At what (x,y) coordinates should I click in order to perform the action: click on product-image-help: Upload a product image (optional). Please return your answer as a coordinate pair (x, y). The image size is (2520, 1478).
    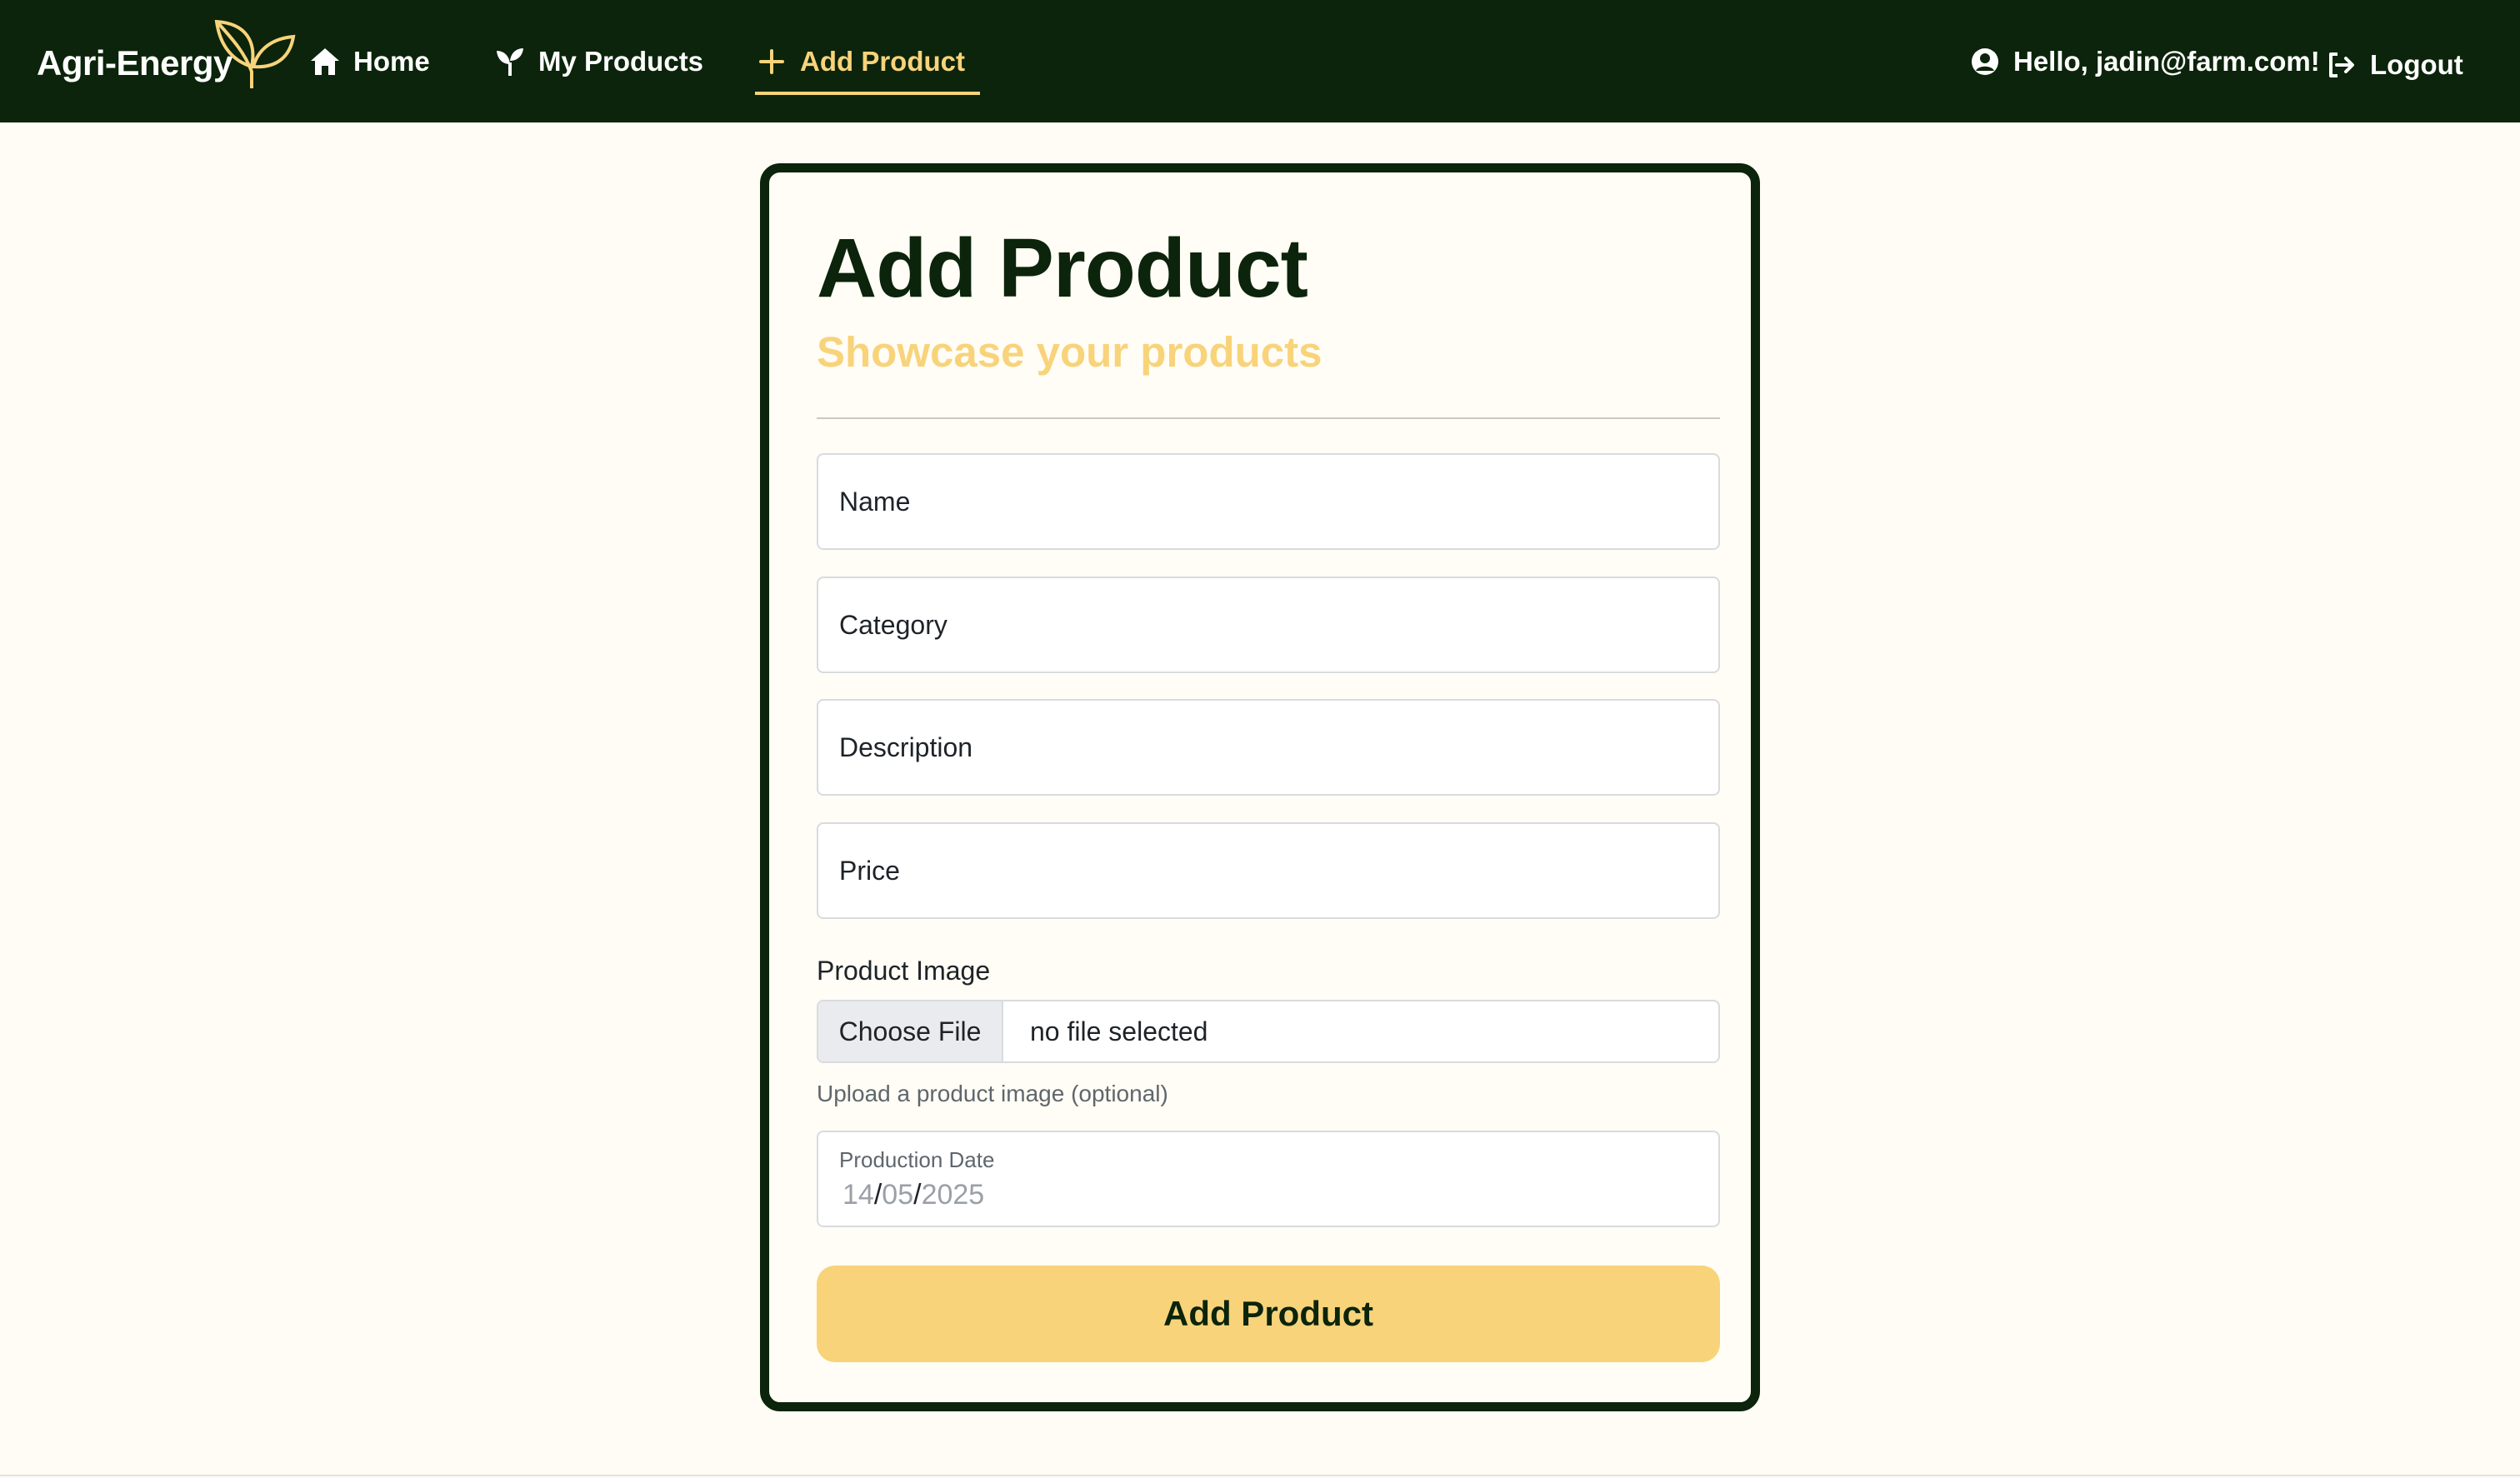
    Looking at the image, I should click on (992, 1094).